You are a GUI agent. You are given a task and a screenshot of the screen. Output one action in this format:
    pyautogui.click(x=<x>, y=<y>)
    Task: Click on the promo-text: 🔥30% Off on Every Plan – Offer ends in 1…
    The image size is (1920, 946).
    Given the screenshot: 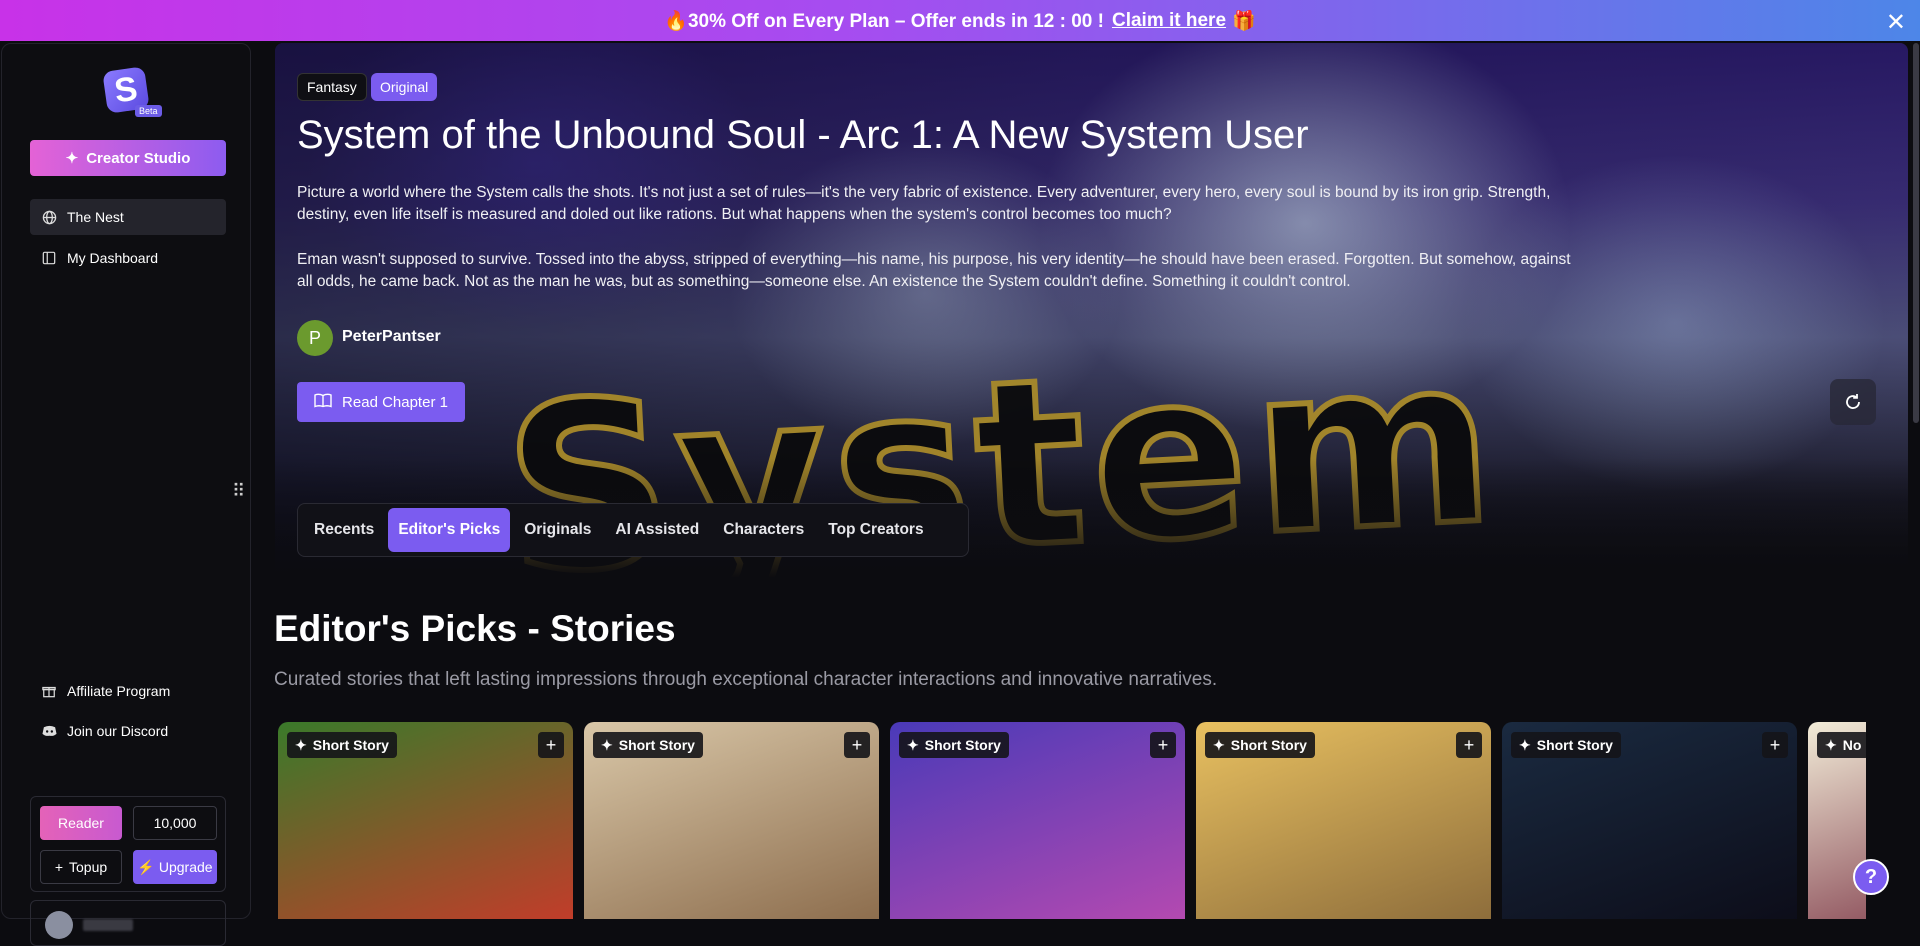 What is the action you would take?
    pyautogui.click(x=884, y=21)
    